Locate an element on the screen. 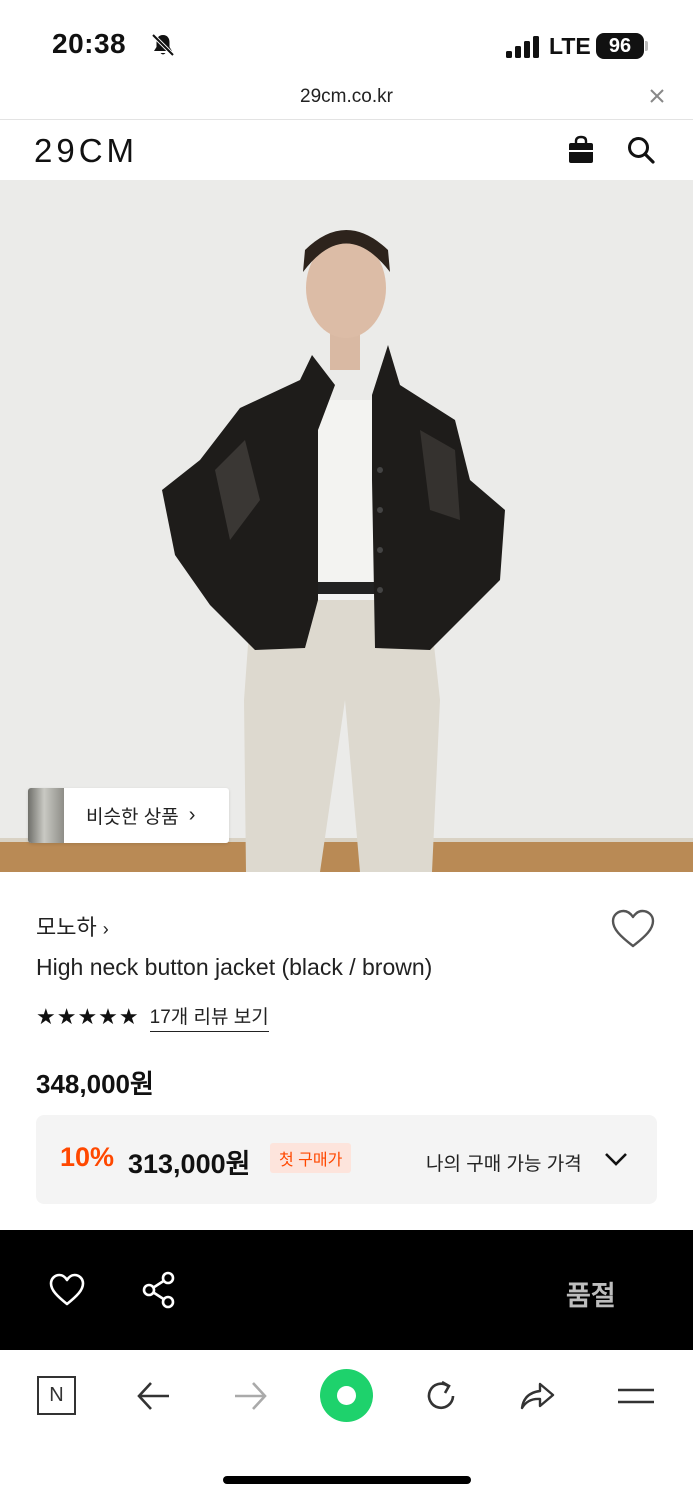 Image resolution: width=693 pixels, height=1500 pixels. battery-tip is located at coordinates (646, 46).